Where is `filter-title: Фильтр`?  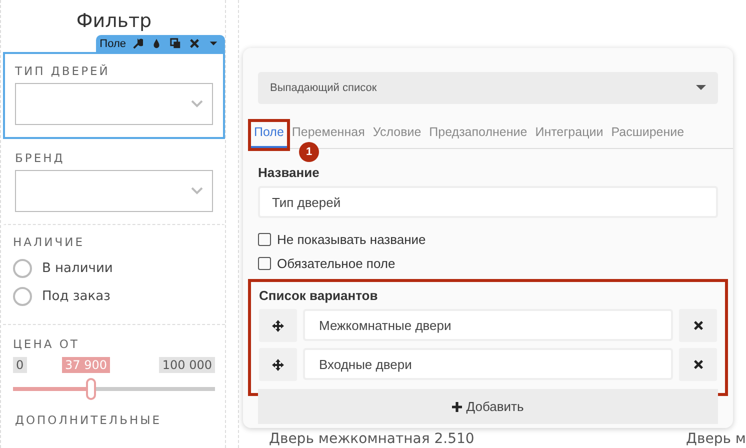 filter-title: Фильтр is located at coordinates (114, 21).